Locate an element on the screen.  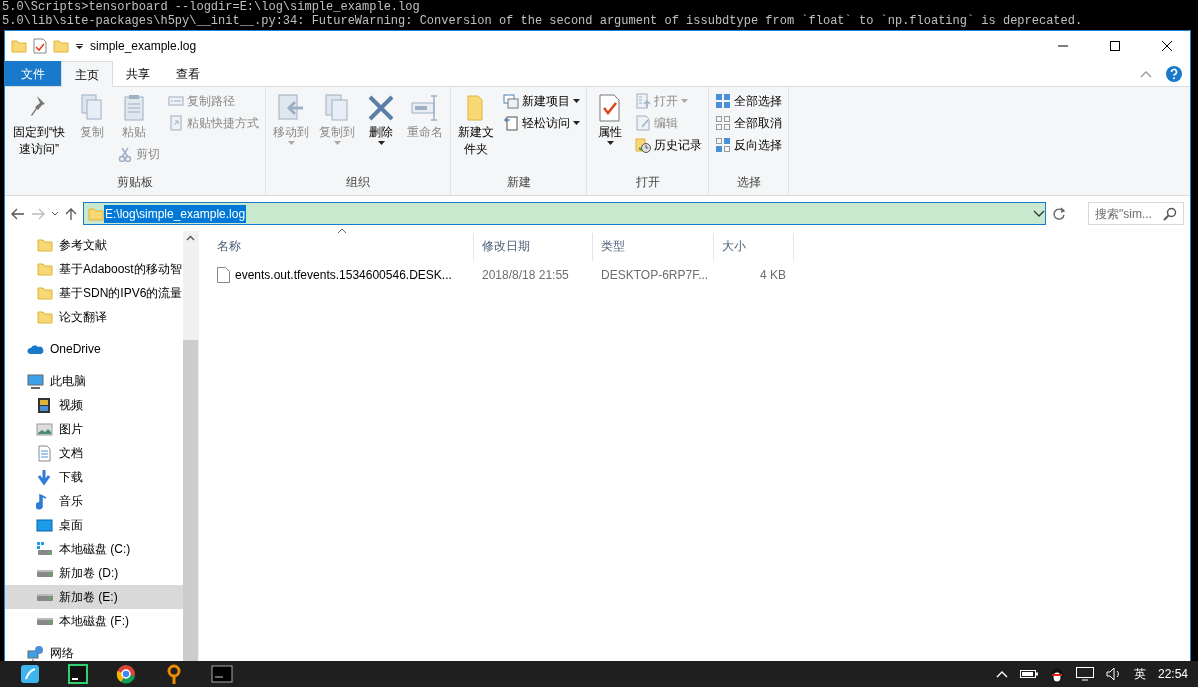
group-label: 打开 is located at coordinates (647, 182).